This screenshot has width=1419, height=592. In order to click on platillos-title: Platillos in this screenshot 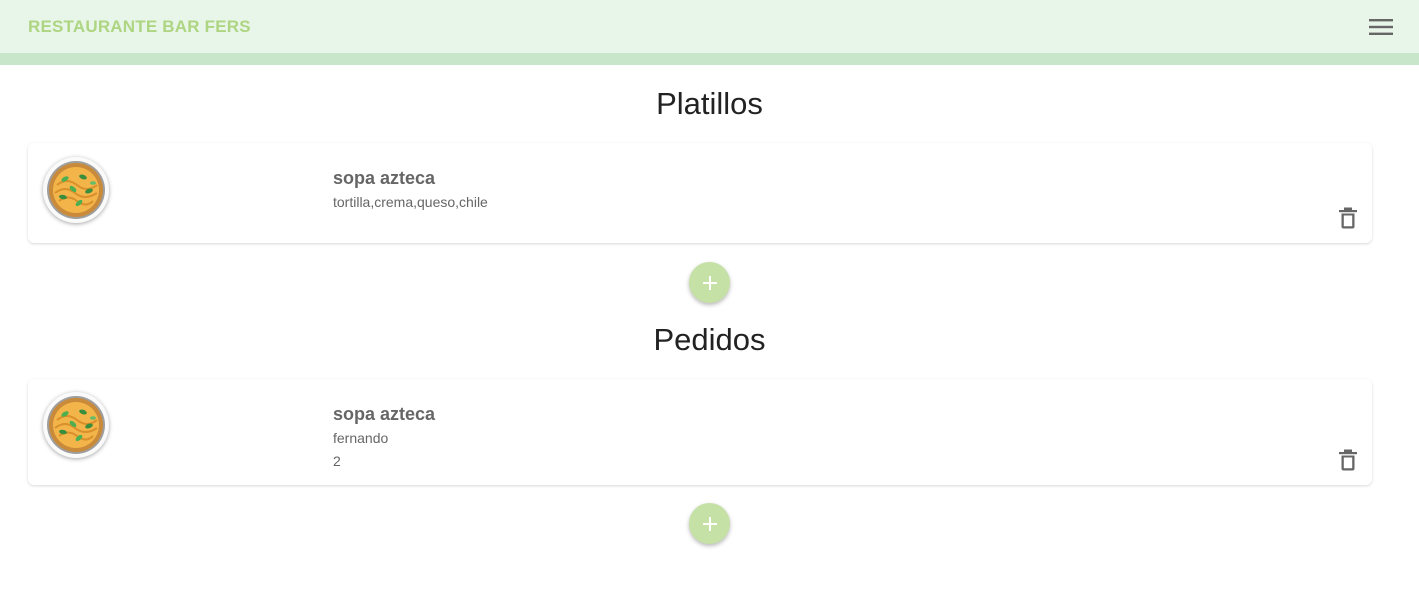, I will do `click(709, 103)`.